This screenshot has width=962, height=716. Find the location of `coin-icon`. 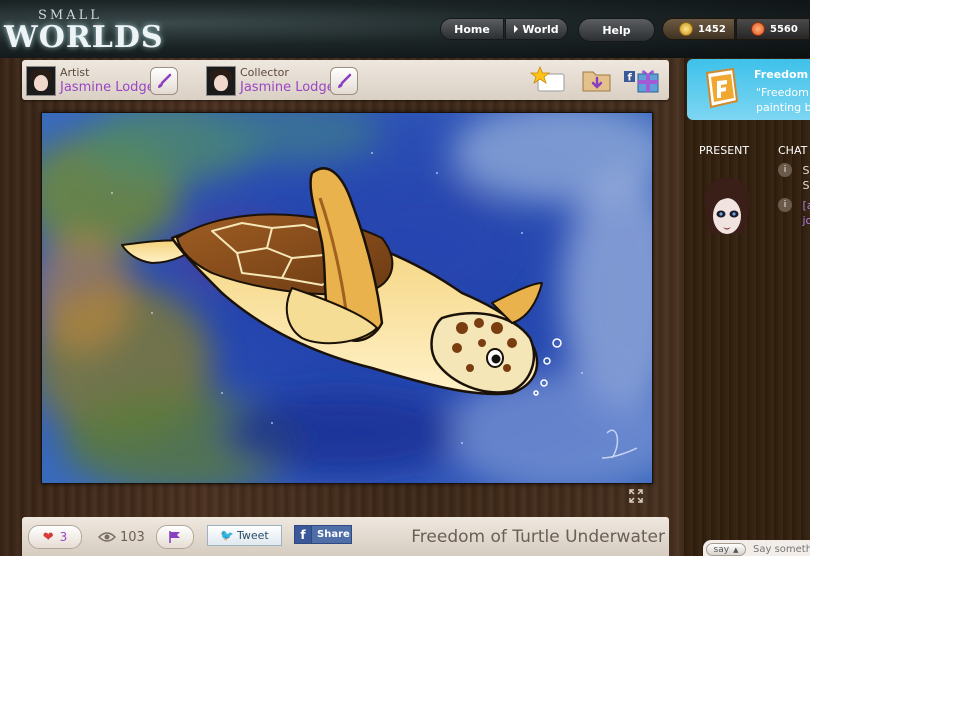

coin-icon is located at coordinates (686, 29).